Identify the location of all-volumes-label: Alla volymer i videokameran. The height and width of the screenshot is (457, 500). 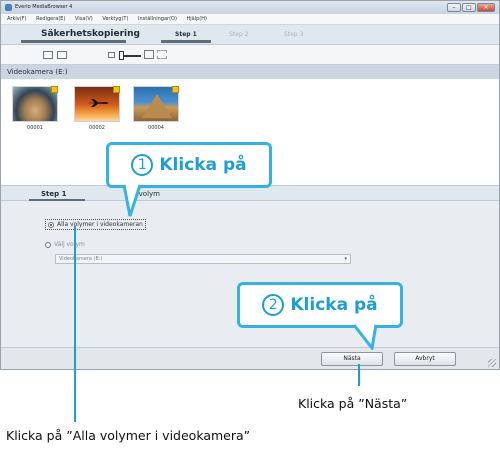
(100, 224).